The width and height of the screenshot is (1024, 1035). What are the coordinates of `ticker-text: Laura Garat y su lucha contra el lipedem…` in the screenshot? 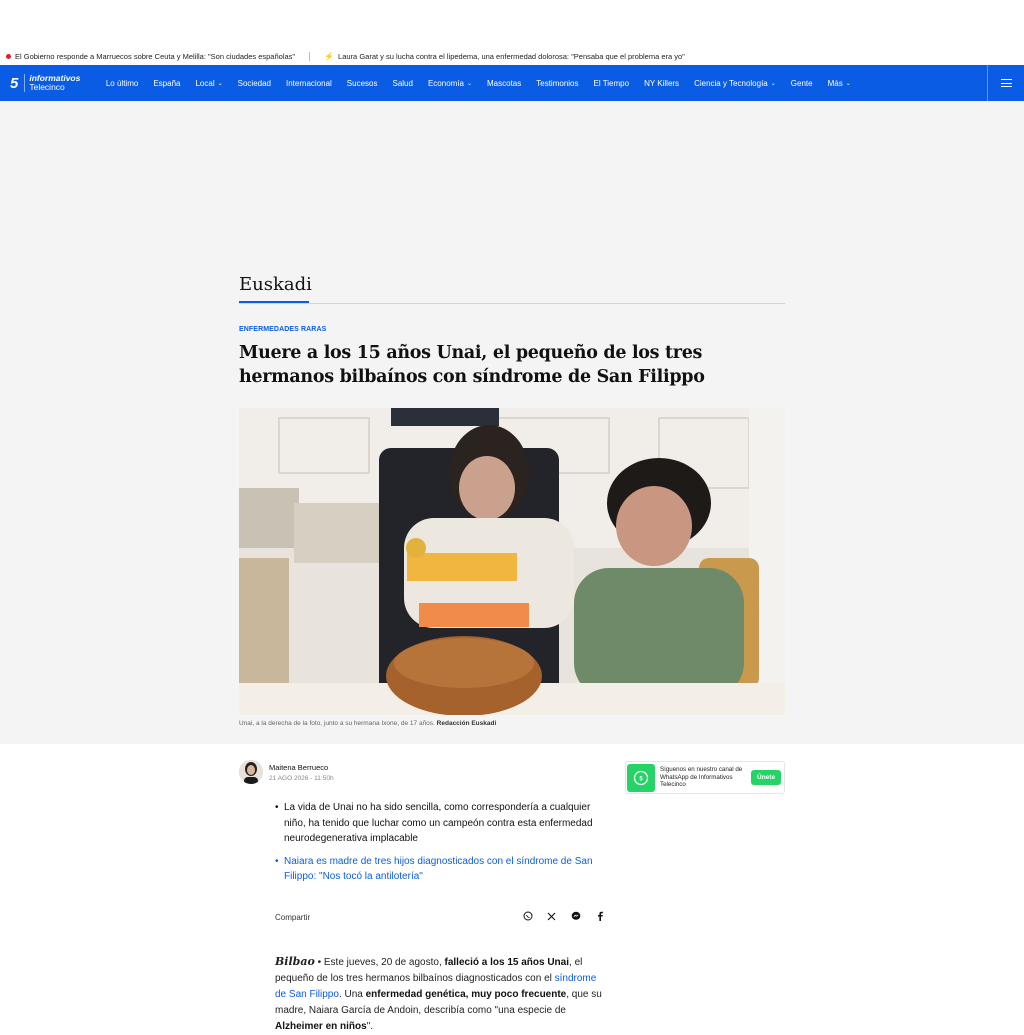 It's located at (511, 56).